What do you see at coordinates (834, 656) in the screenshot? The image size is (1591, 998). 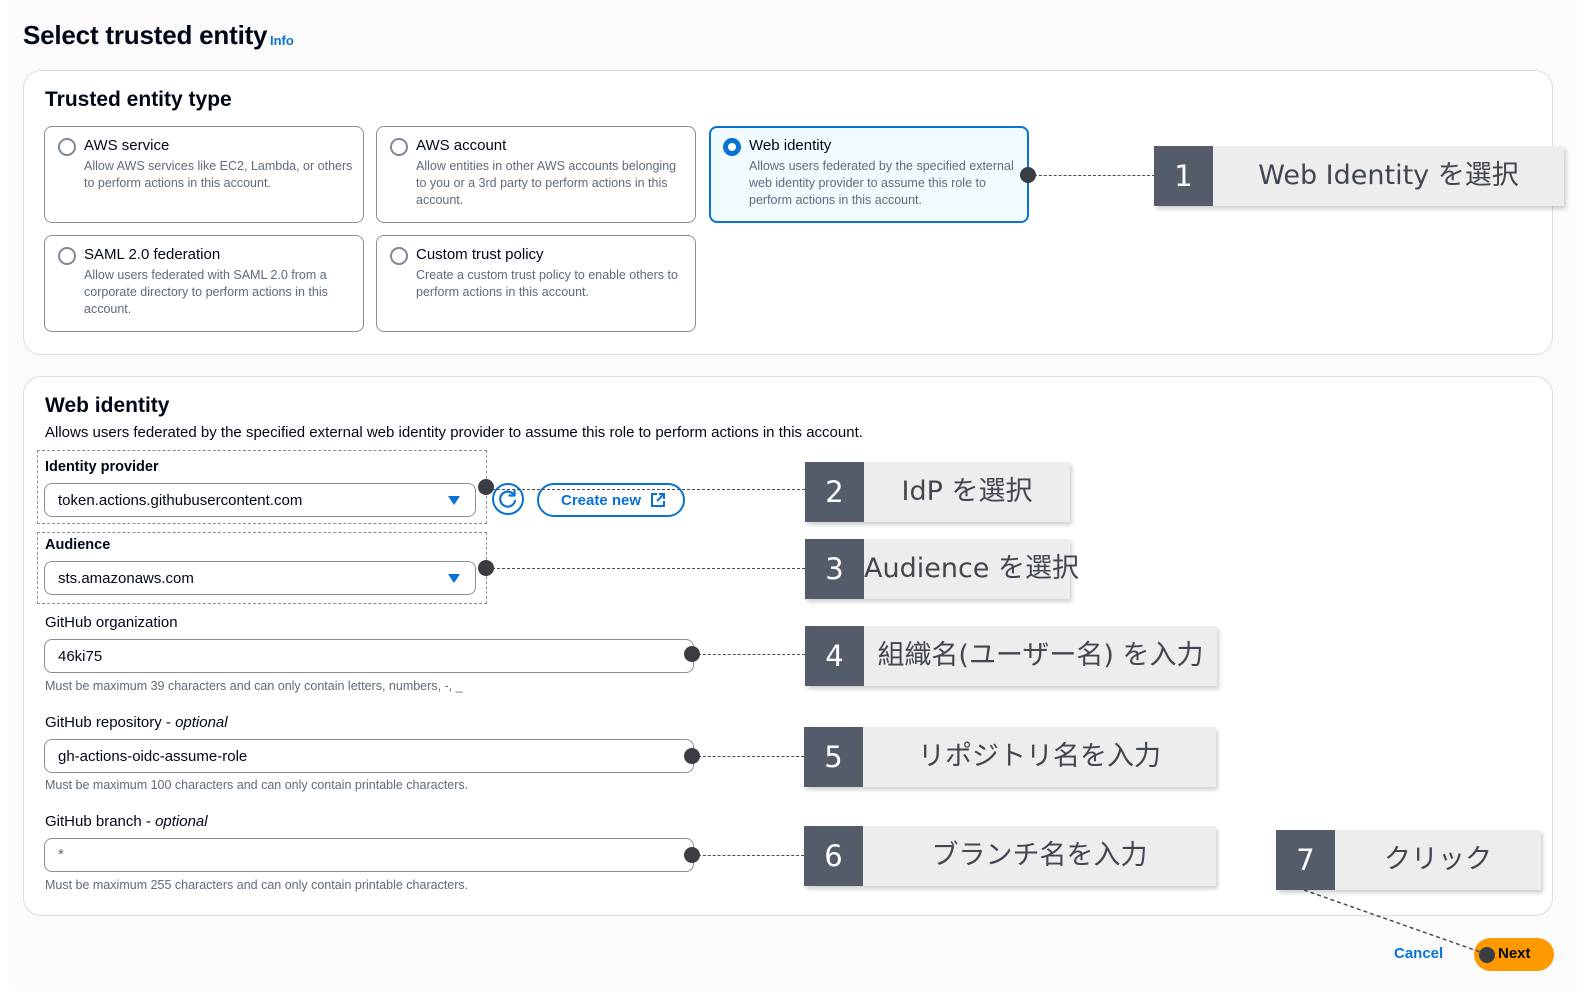 I see `callout-number: 4` at bounding box center [834, 656].